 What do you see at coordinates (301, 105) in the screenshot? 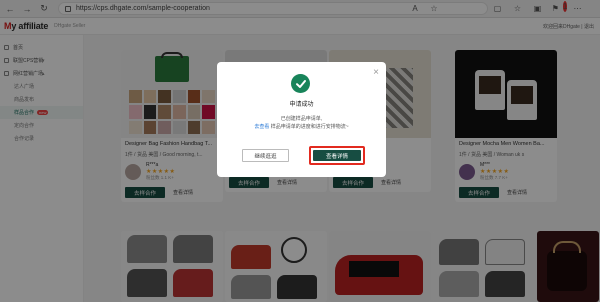
I see `dialog-title: 申请成功` at bounding box center [301, 105].